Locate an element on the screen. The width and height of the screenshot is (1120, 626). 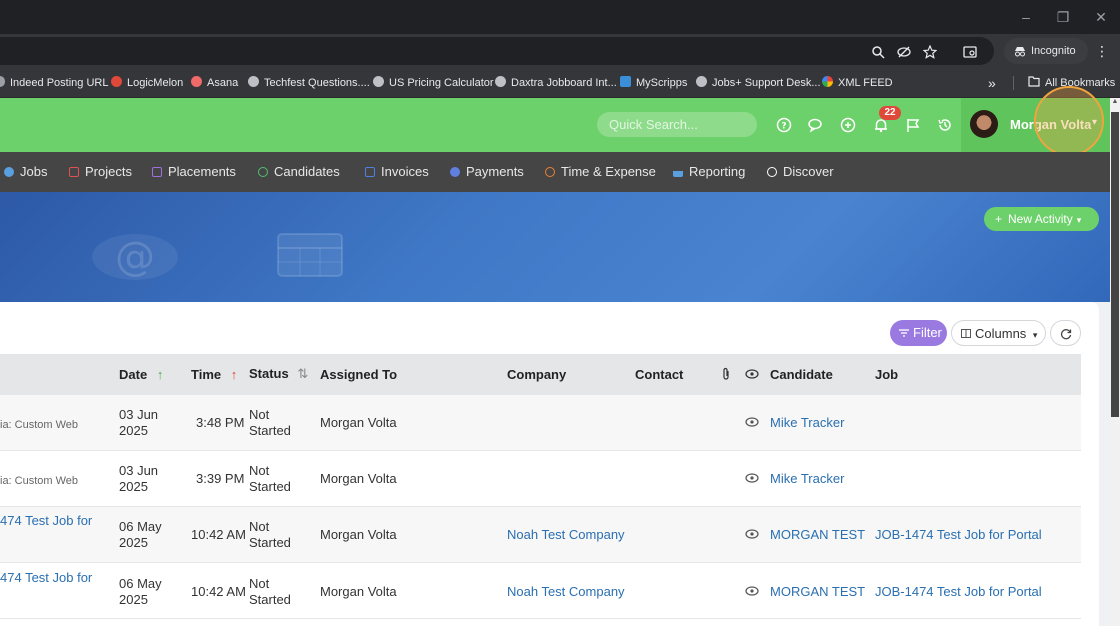
nav-item-invoices: Invoices is located at coordinates (397, 172).